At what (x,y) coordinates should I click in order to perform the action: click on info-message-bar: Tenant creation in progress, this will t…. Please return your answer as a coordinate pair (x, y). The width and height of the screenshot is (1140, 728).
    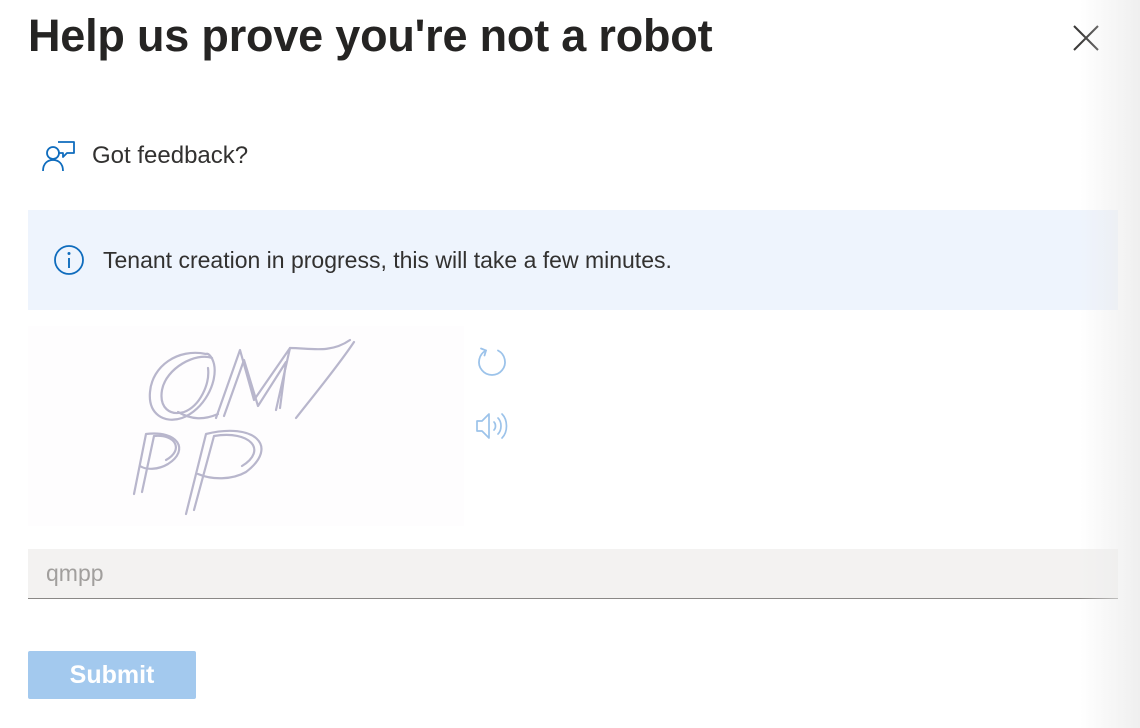
    Looking at the image, I should click on (573, 260).